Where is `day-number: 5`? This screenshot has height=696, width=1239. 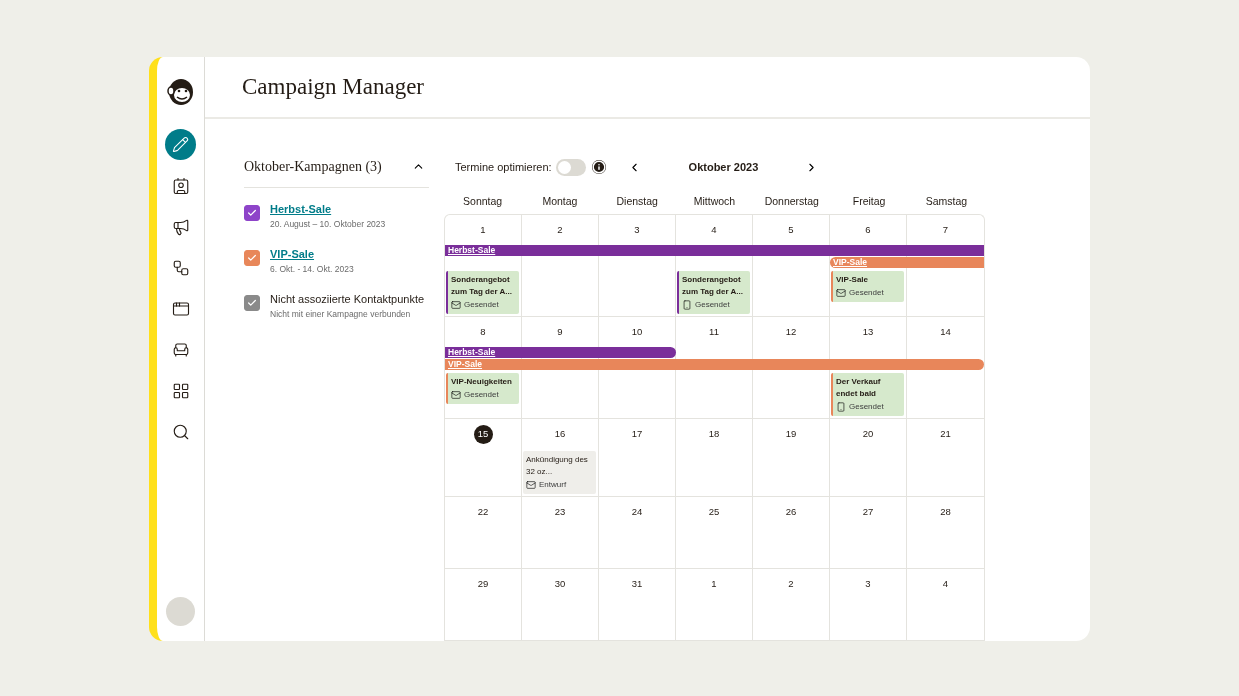 day-number: 5 is located at coordinates (791, 230).